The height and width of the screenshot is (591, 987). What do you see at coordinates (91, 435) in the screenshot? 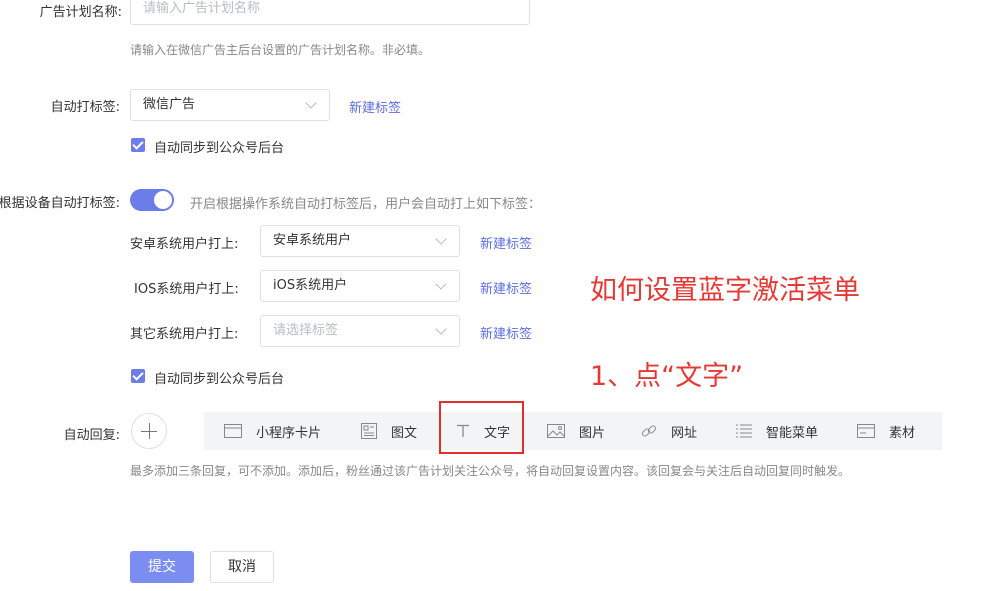
I see `auto-reply-label: 自动回复:` at bounding box center [91, 435].